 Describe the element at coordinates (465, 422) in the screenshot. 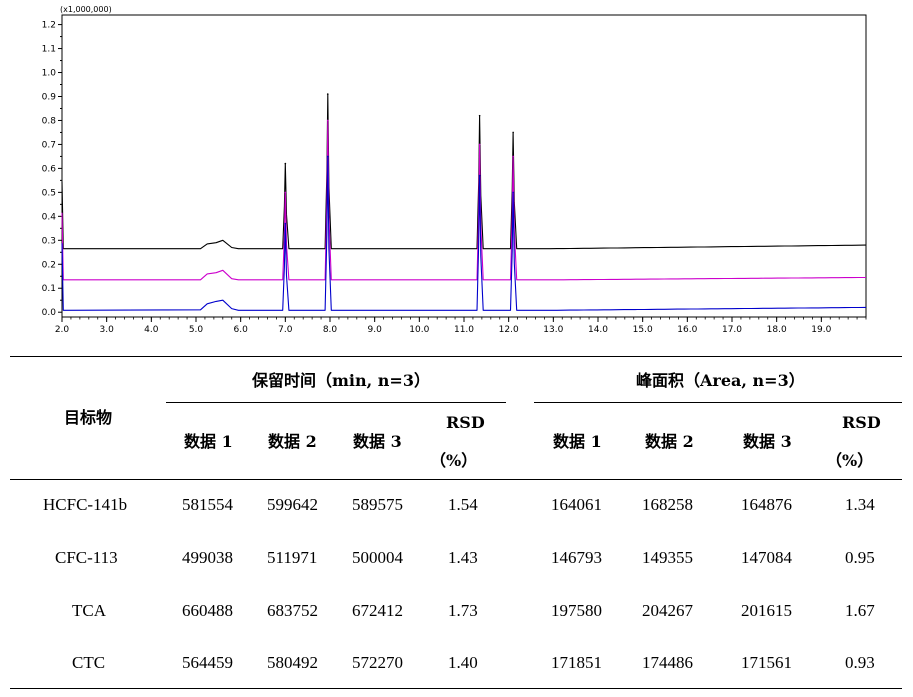

I see `rt-rsd-header: RSD` at that location.